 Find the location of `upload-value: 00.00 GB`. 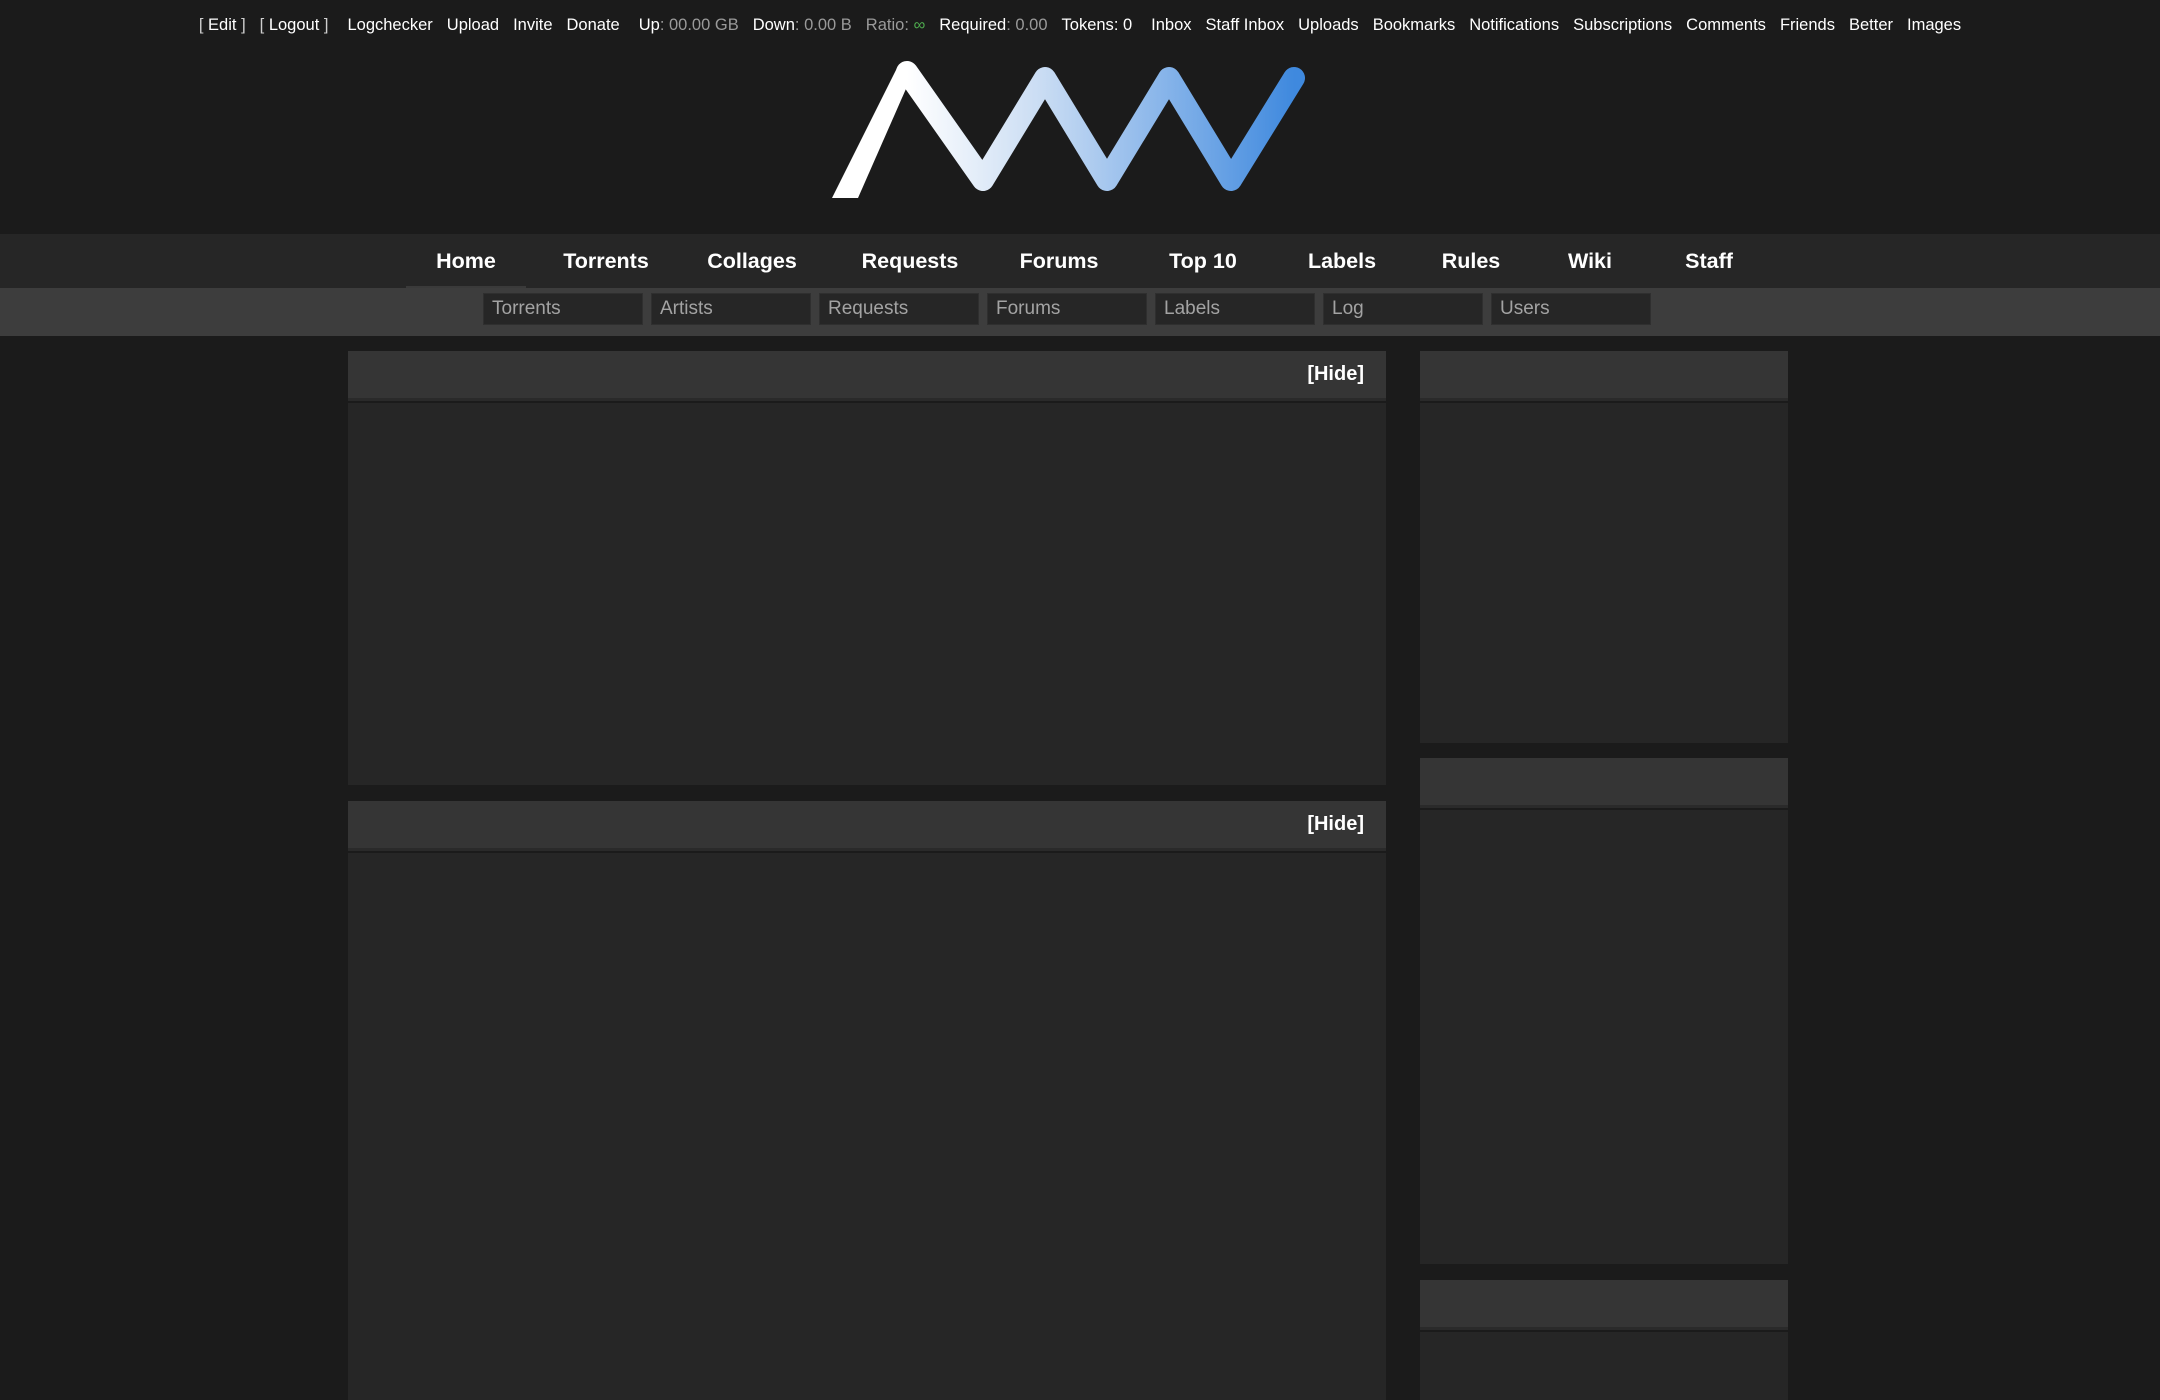

upload-value: 00.00 GB is located at coordinates (704, 24).